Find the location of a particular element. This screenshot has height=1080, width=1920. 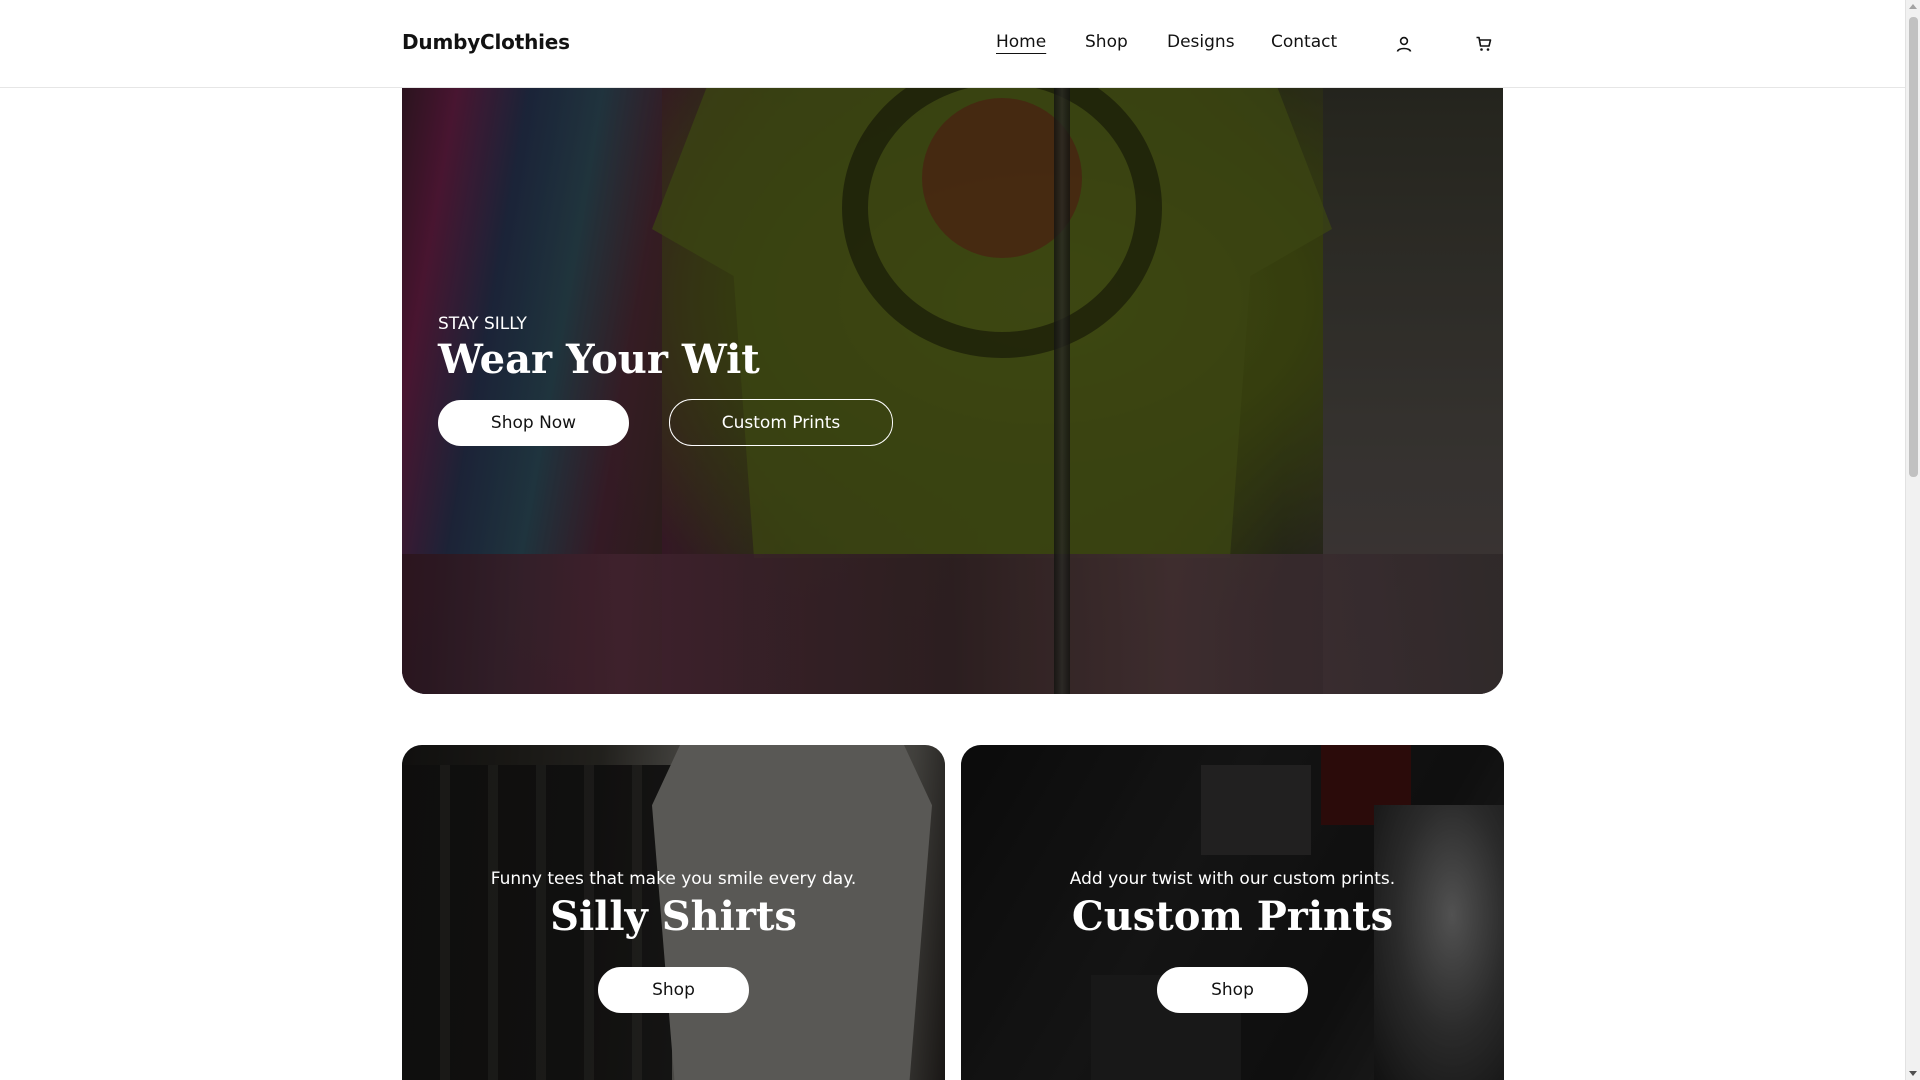

page-scrollbar is located at coordinates (1912, 540).